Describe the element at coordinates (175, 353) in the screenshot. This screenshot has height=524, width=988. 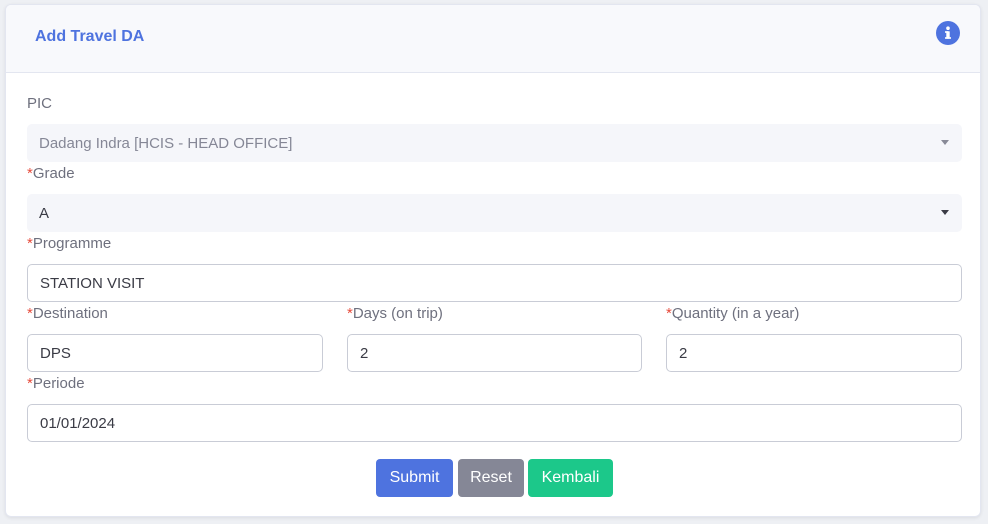
I see `destination-input: DPS` at that location.